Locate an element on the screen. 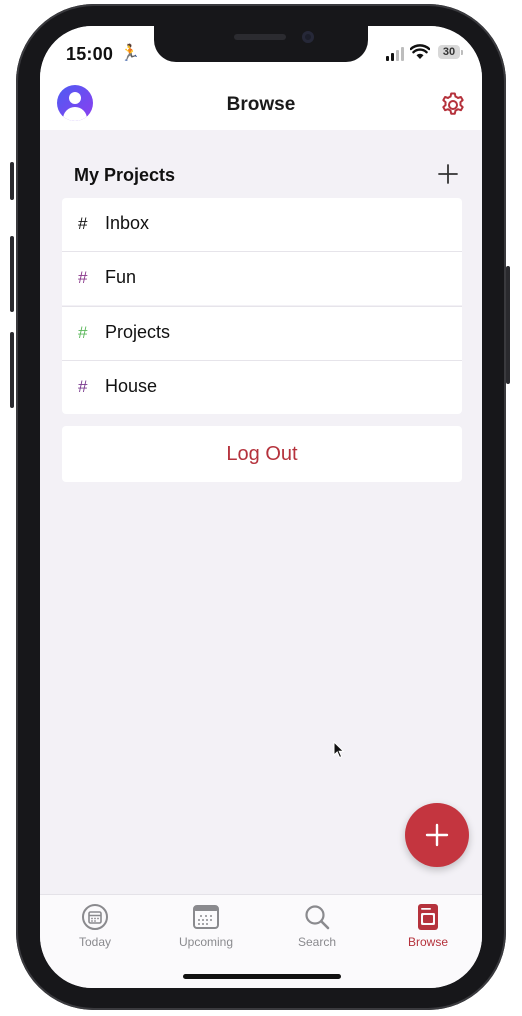 The image size is (522, 1016). project-label: Projects is located at coordinates (138, 332).